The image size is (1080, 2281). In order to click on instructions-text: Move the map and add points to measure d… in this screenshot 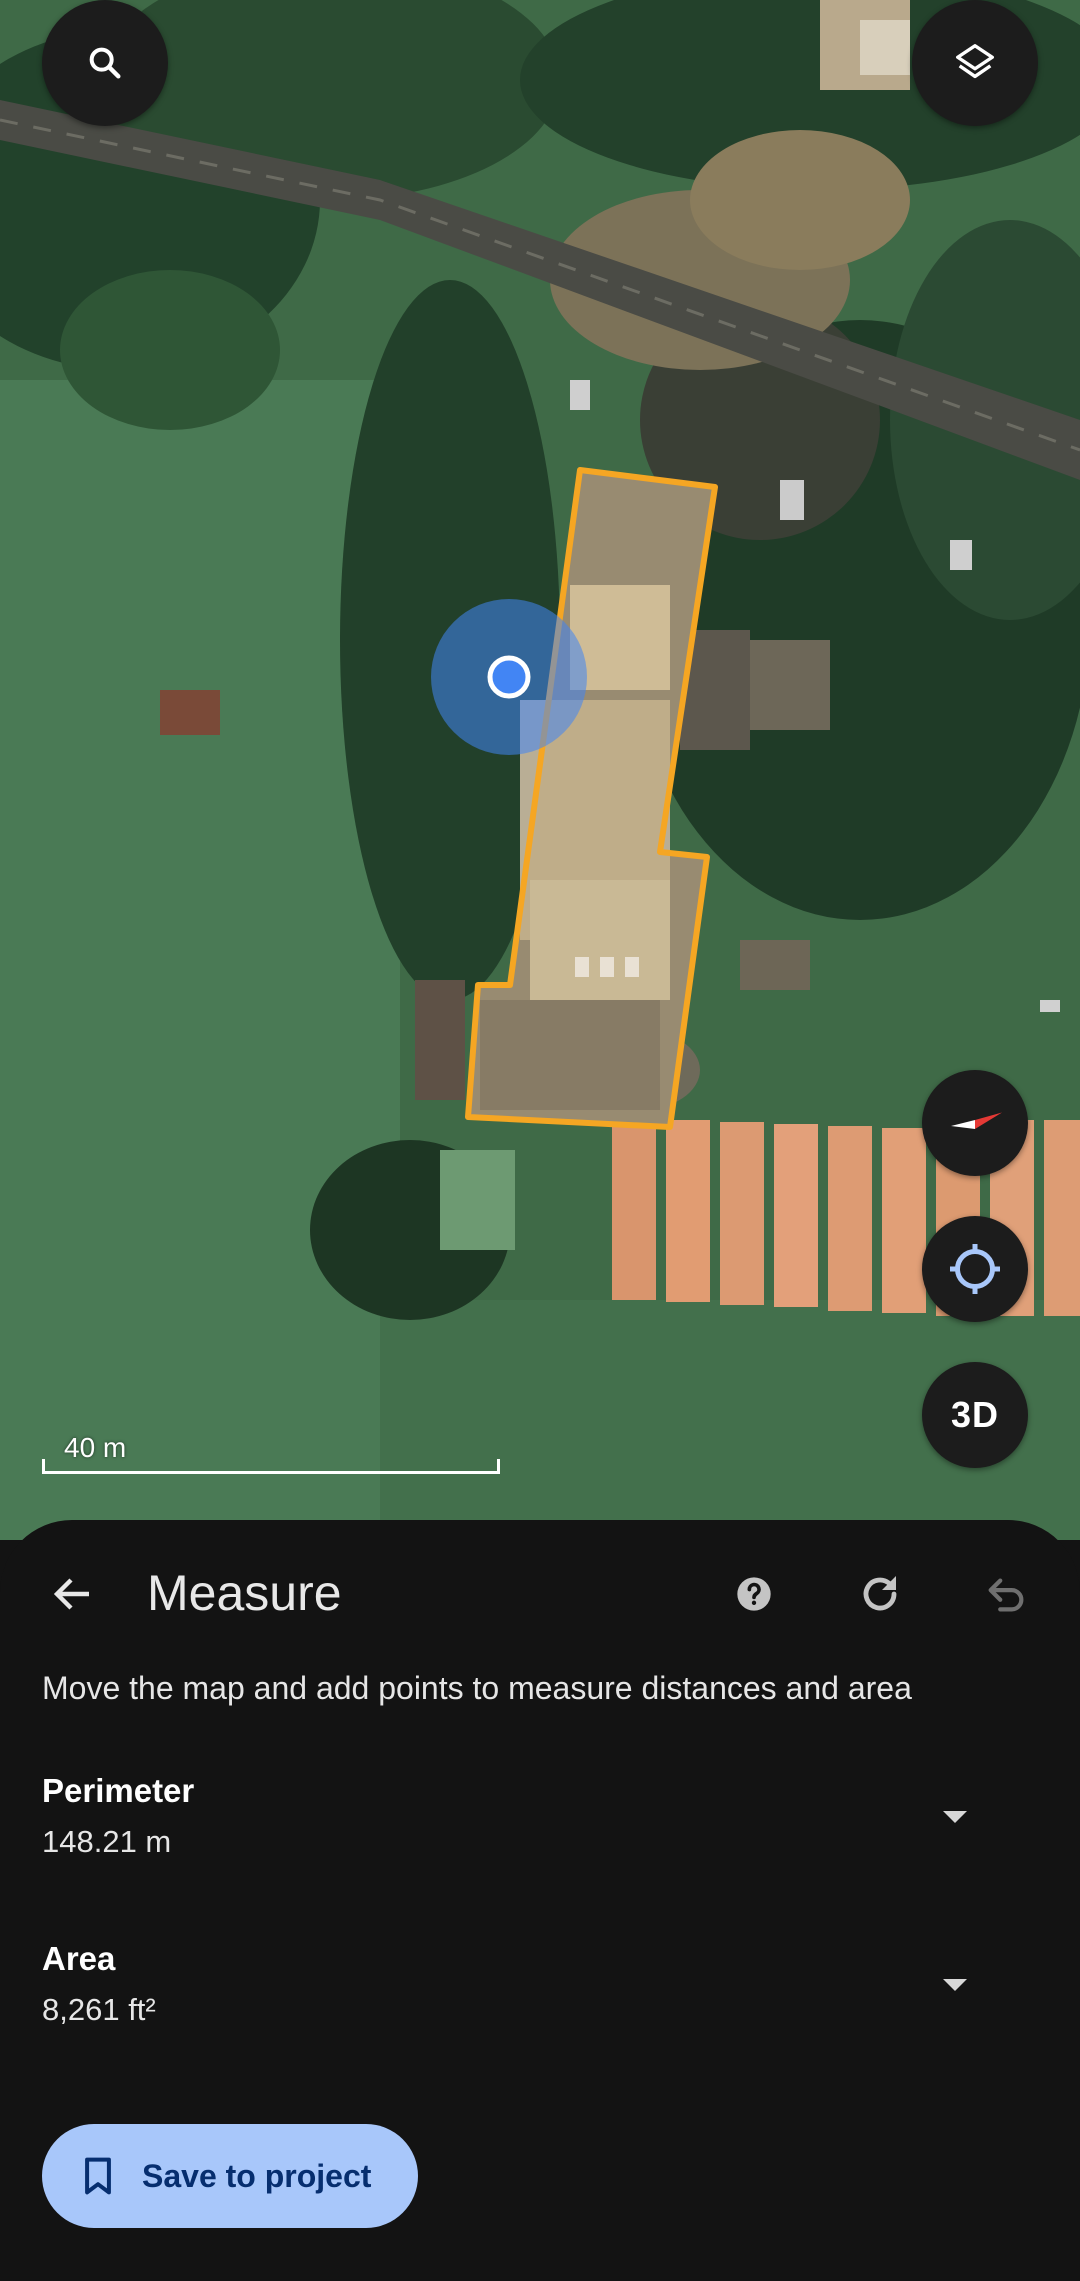, I will do `click(477, 1688)`.